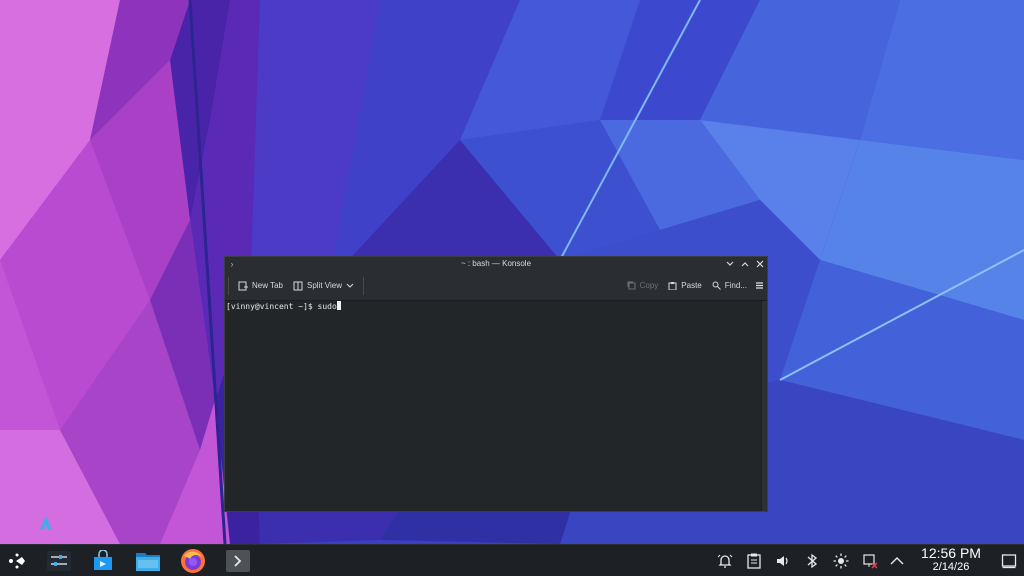 The width and height of the screenshot is (1024, 576). I want to click on close-button, so click(759, 264).